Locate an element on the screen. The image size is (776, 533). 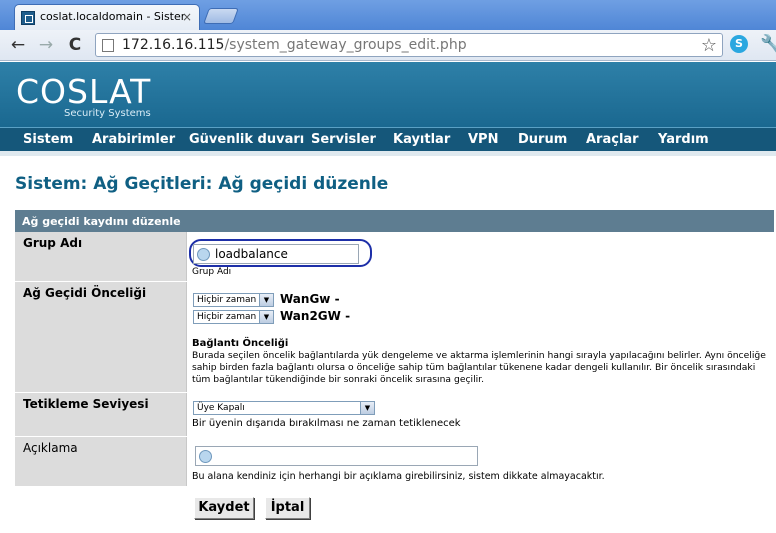
nav-item-yardim: Yardım is located at coordinates (683, 139).